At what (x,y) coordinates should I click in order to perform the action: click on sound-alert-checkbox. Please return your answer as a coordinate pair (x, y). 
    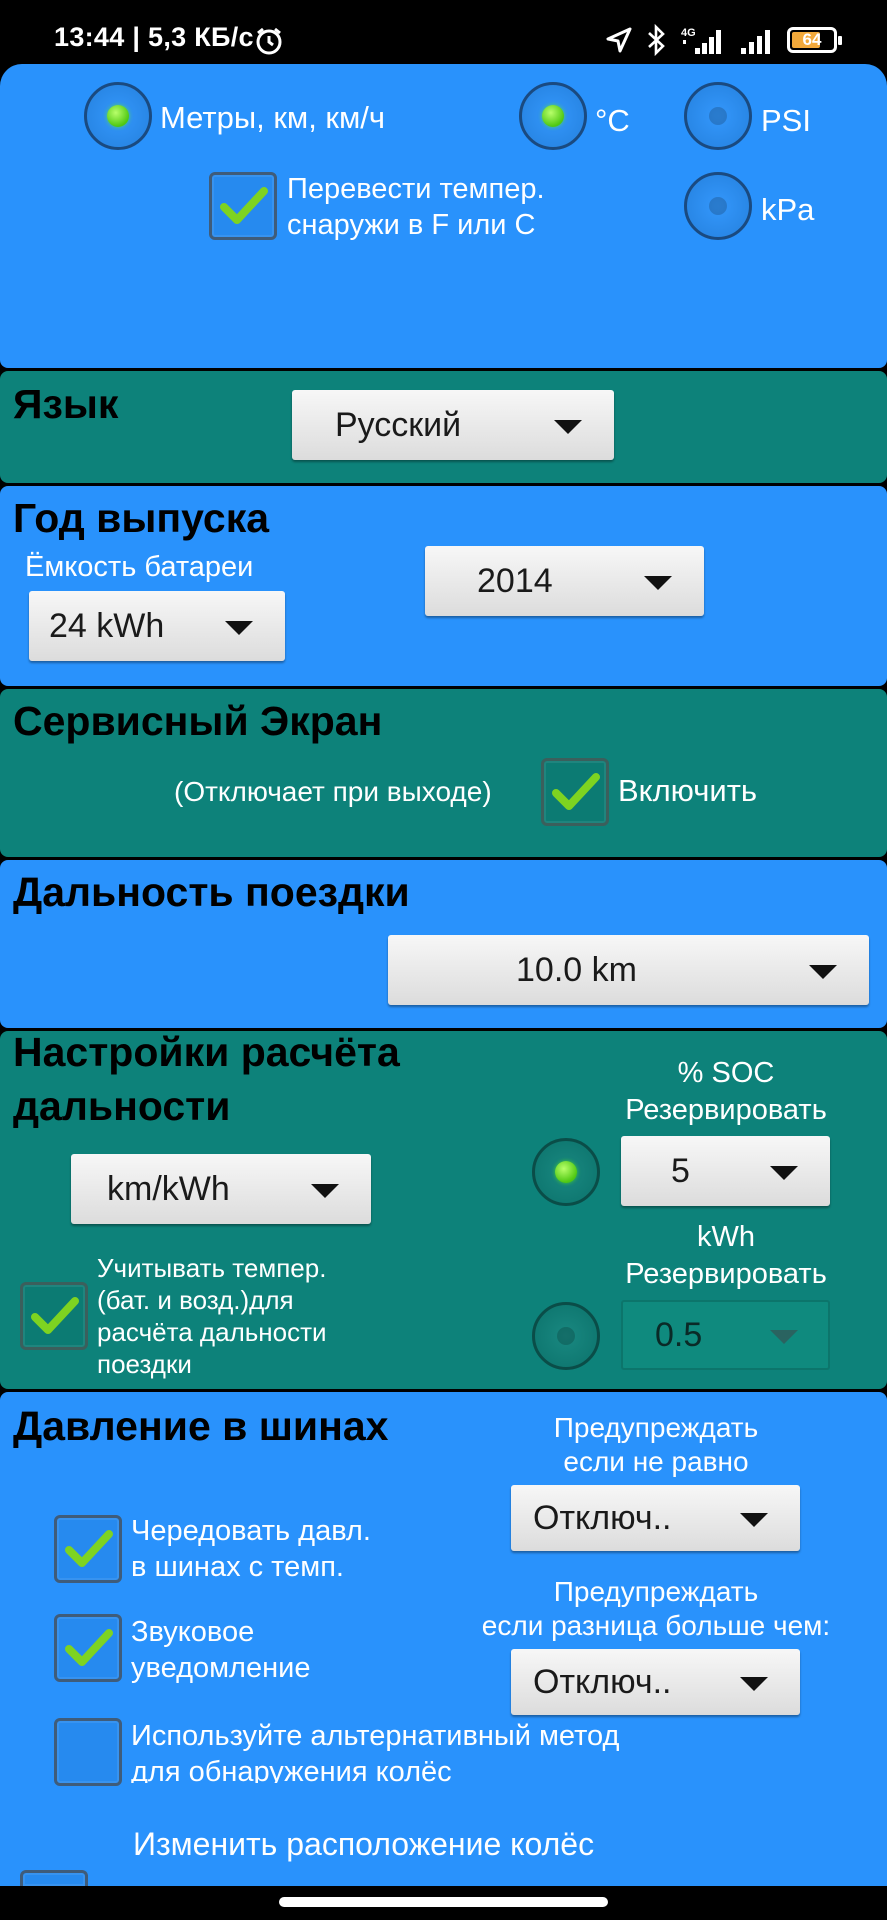
    Looking at the image, I should click on (88, 1648).